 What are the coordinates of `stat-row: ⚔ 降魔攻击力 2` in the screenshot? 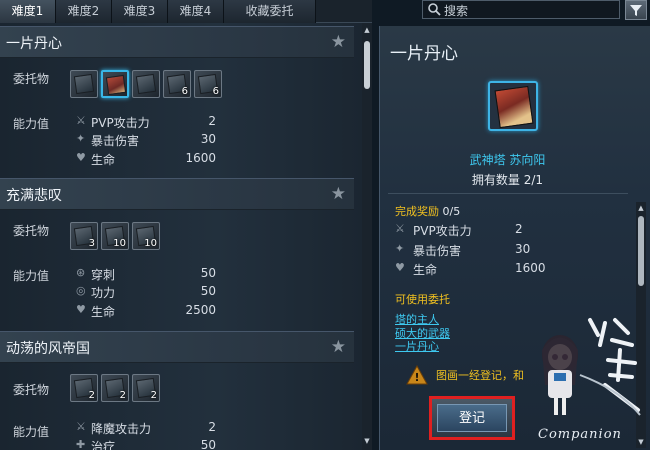 It's located at (146, 428).